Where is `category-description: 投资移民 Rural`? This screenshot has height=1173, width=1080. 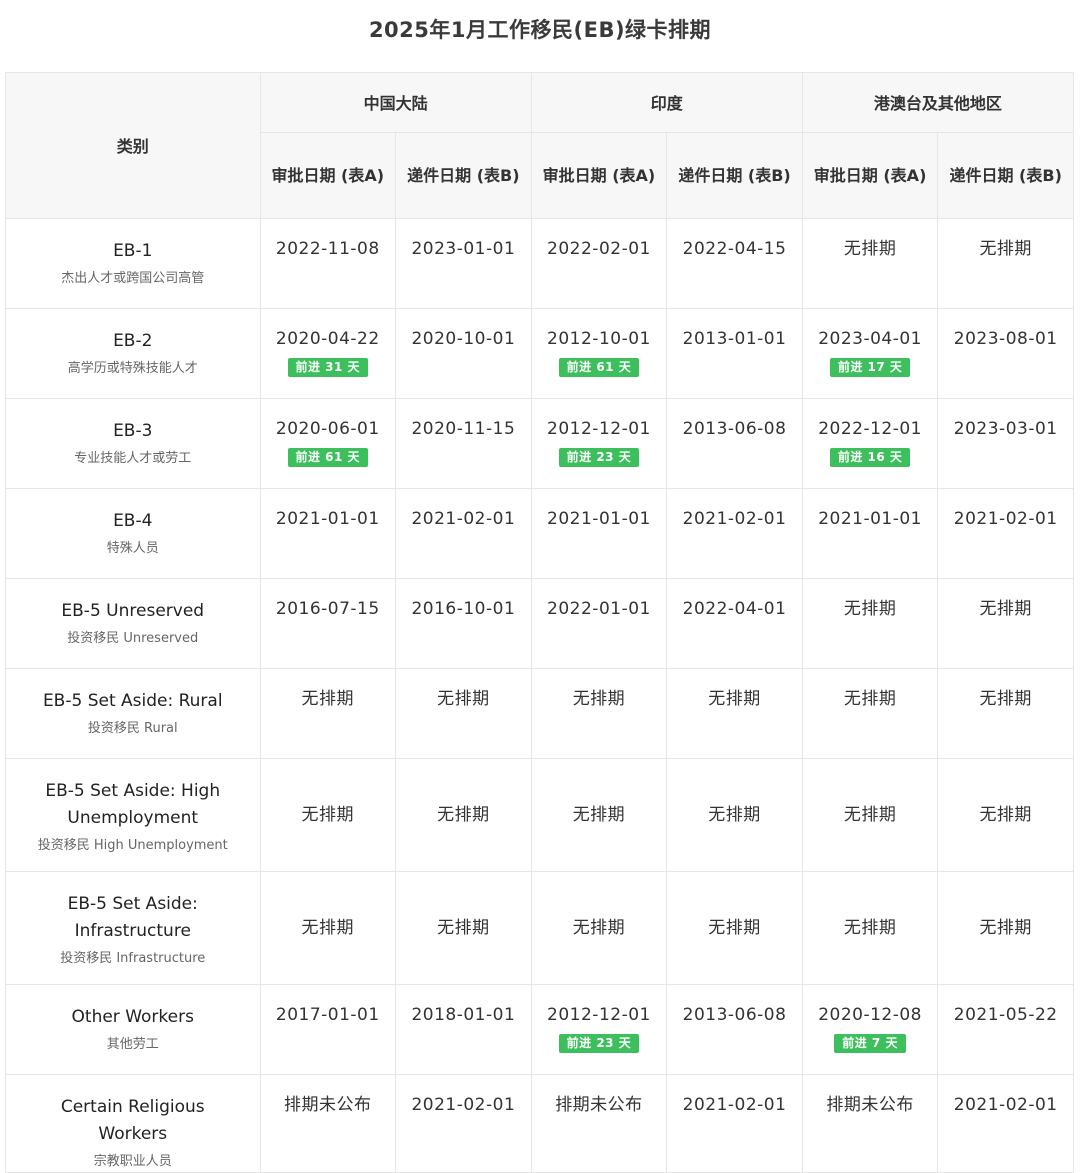
category-description: 投资移民 Rural is located at coordinates (132, 728).